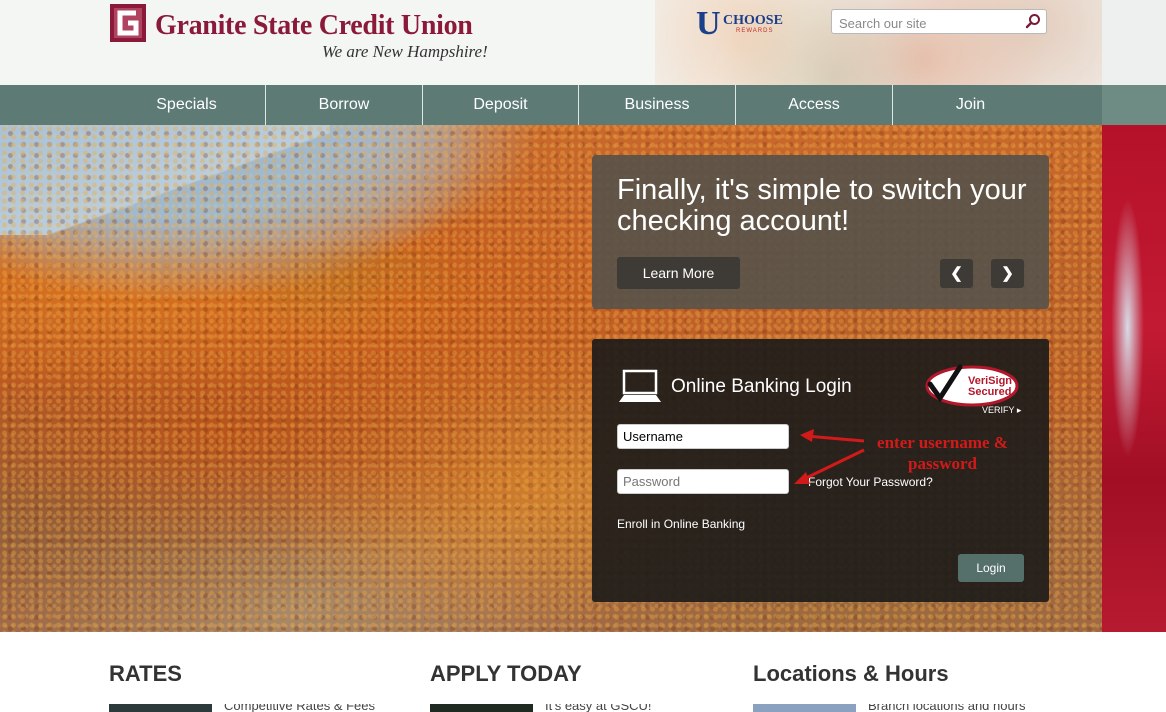 The image size is (1166, 712). Describe the element at coordinates (314, 26) in the screenshot. I see `brand-name: Granite State Credit Union` at that location.